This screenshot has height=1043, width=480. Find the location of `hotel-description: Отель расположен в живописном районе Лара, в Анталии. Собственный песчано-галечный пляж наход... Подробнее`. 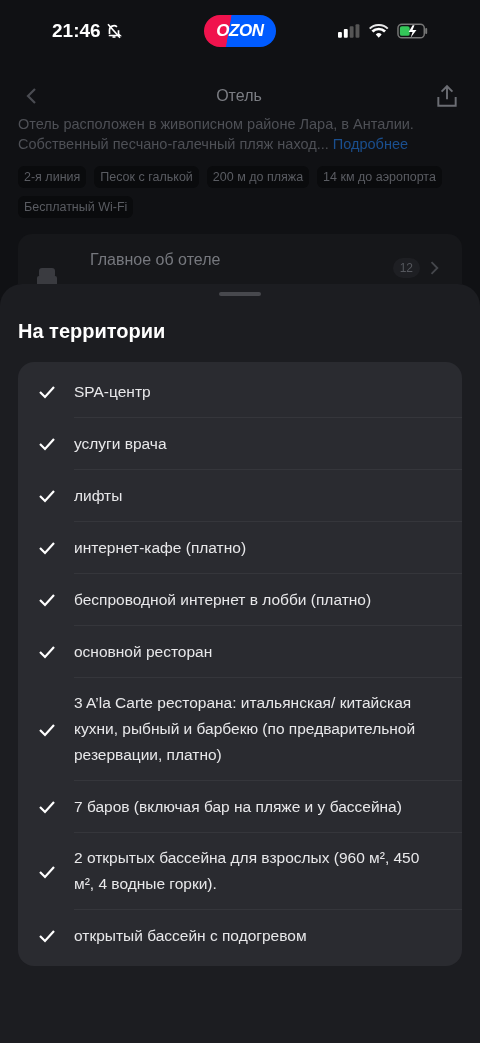

hotel-description: Отель расположен в живописном районе Лара, в Анталии. Собственный песчано-галечный пляж наход... Подробнее is located at coordinates (216, 134).